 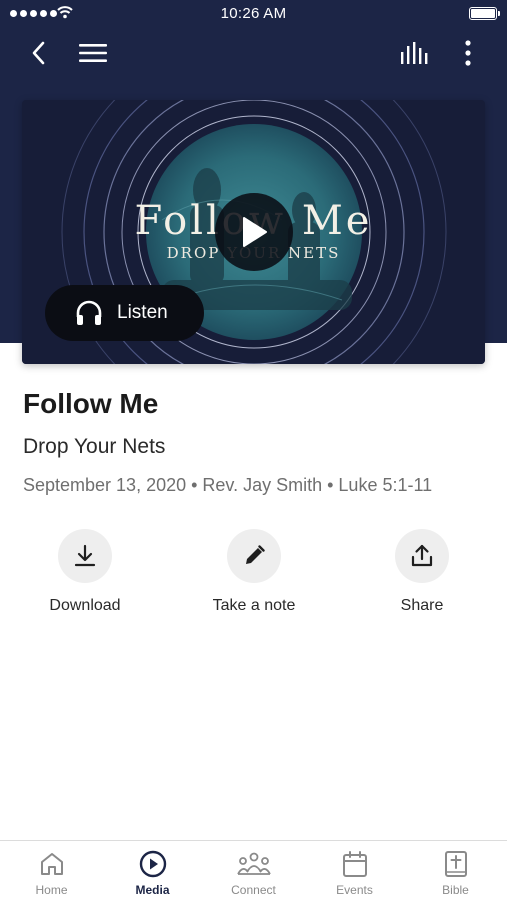 What do you see at coordinates (89, 312) in the screenshot?
I see `headphones-icon` at bounding box center [89, 312].